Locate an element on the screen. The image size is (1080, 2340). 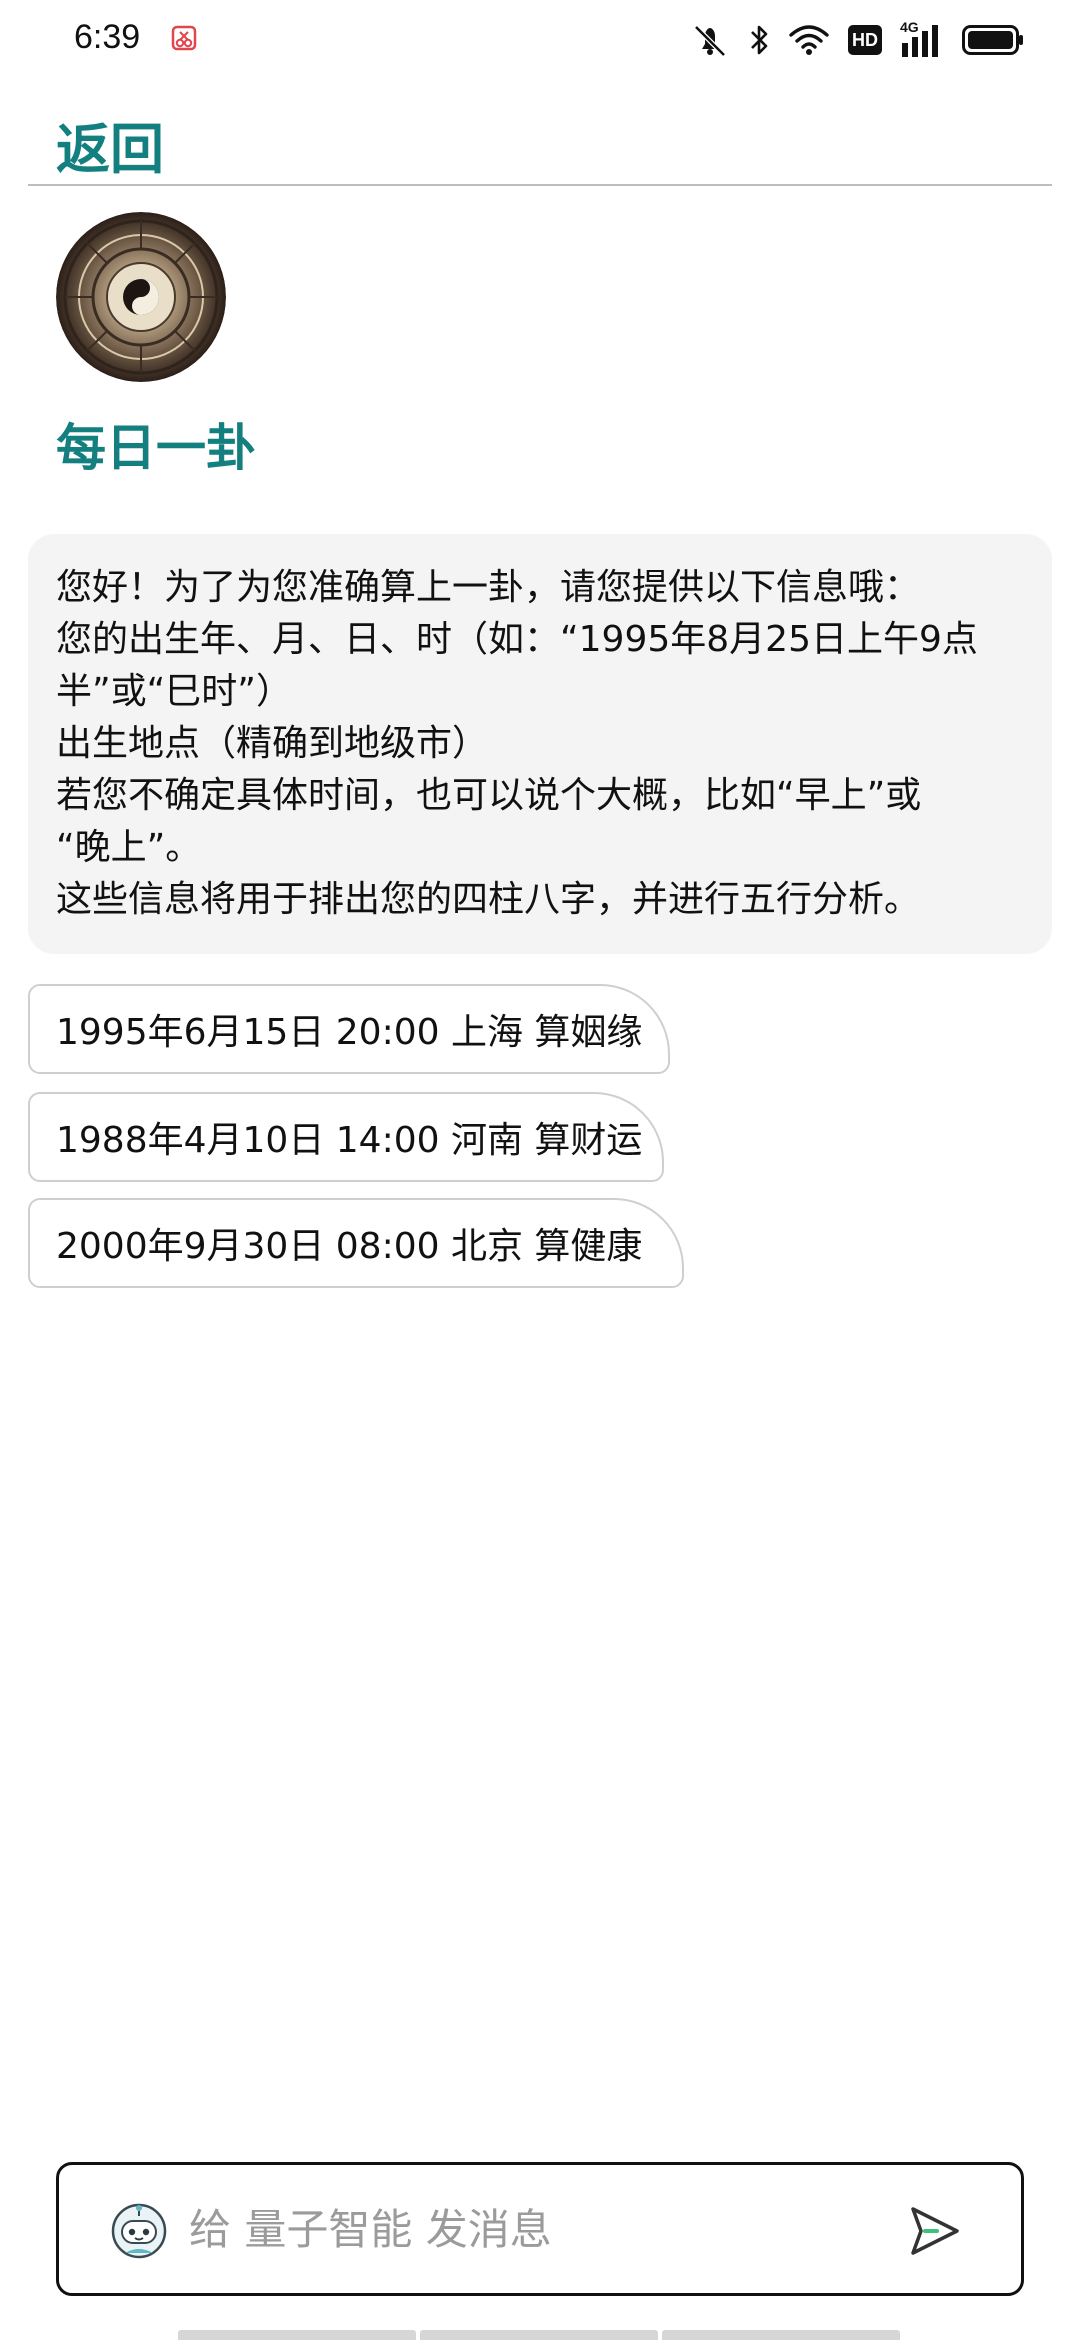
hd-label: HD is located at coordinates (865, 39).